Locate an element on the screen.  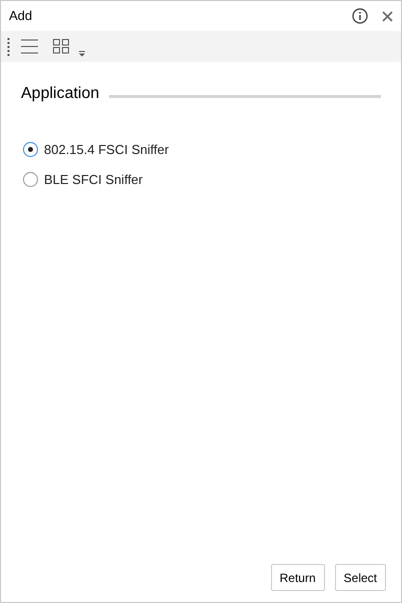
list-view-icon is located at coordinates (29, 46).